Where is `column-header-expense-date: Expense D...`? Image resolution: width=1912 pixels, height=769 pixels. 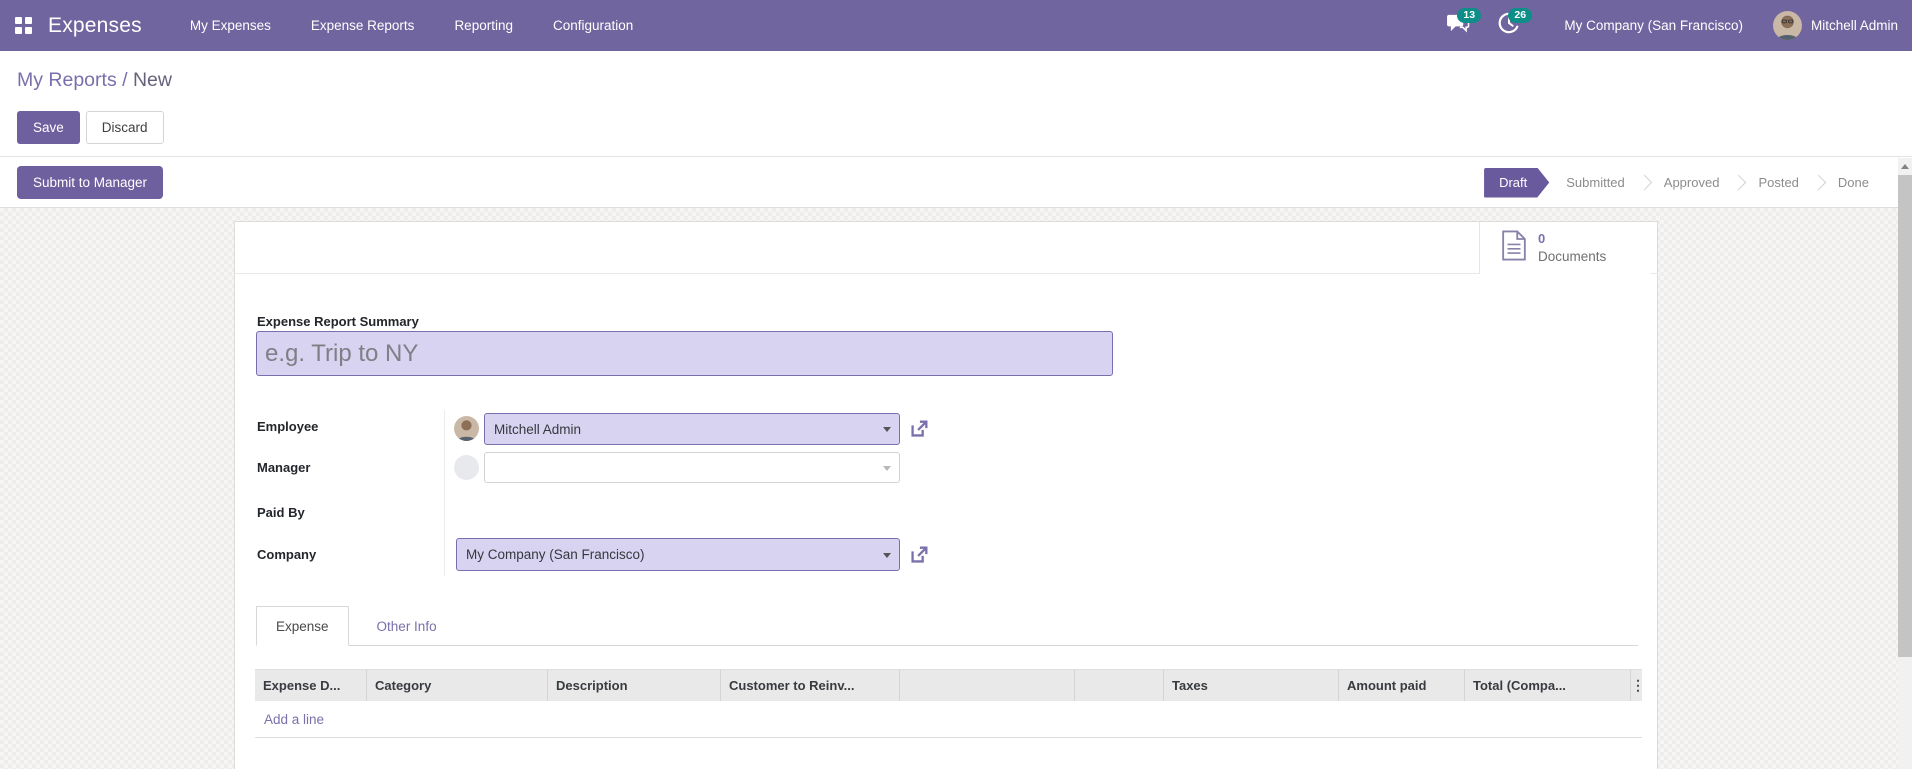 column-header-expense-date: Expense D... is located at coordinates (311, 685).